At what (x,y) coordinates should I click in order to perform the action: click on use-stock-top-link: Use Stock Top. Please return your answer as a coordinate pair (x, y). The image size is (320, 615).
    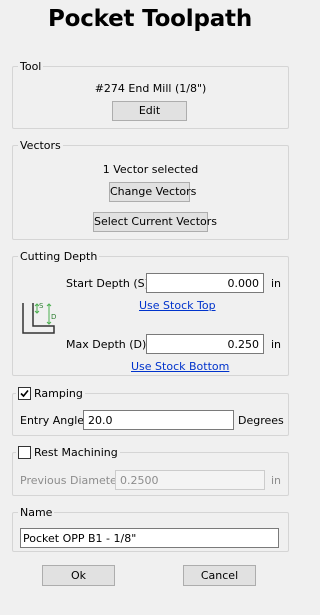
    Looking at the image, I should click on (177, 305).